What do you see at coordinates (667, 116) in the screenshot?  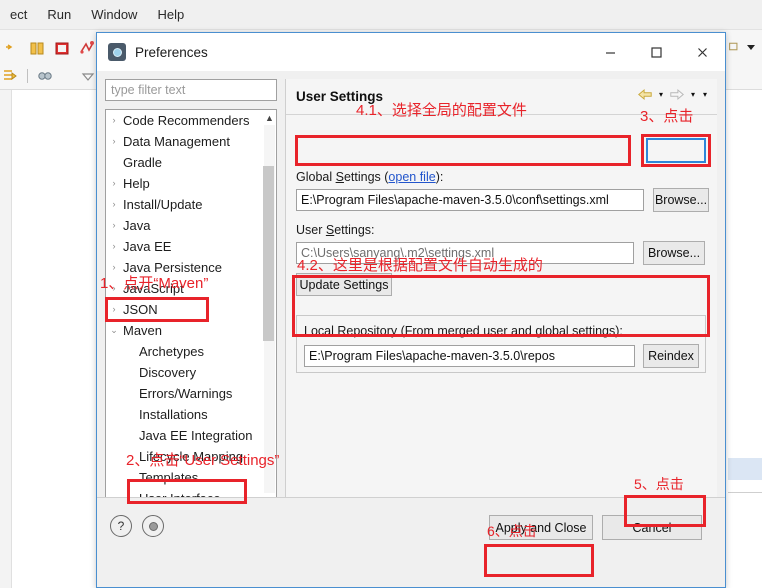 I see `annotation-3-text: 3、点击` at bounding box center [667, 116].